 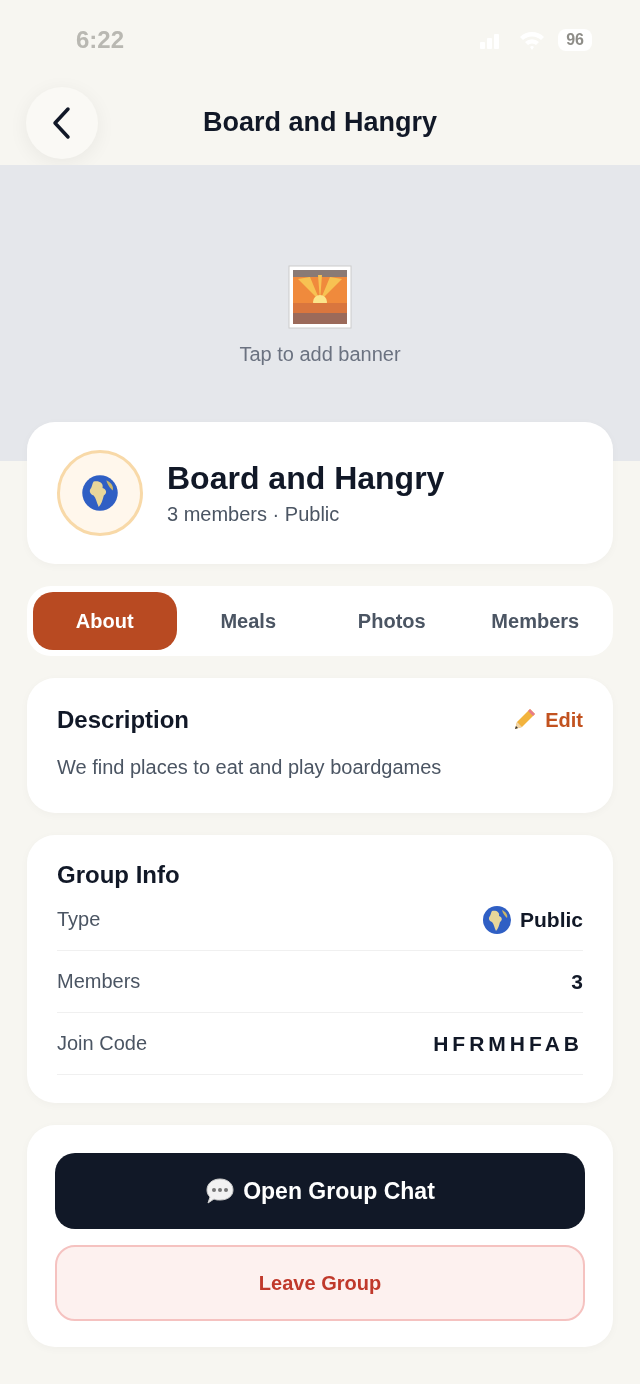 What do you see at coordinates (535, 621) in the screenshot?
I see `tab: Members` at bounding box center [535, 621].